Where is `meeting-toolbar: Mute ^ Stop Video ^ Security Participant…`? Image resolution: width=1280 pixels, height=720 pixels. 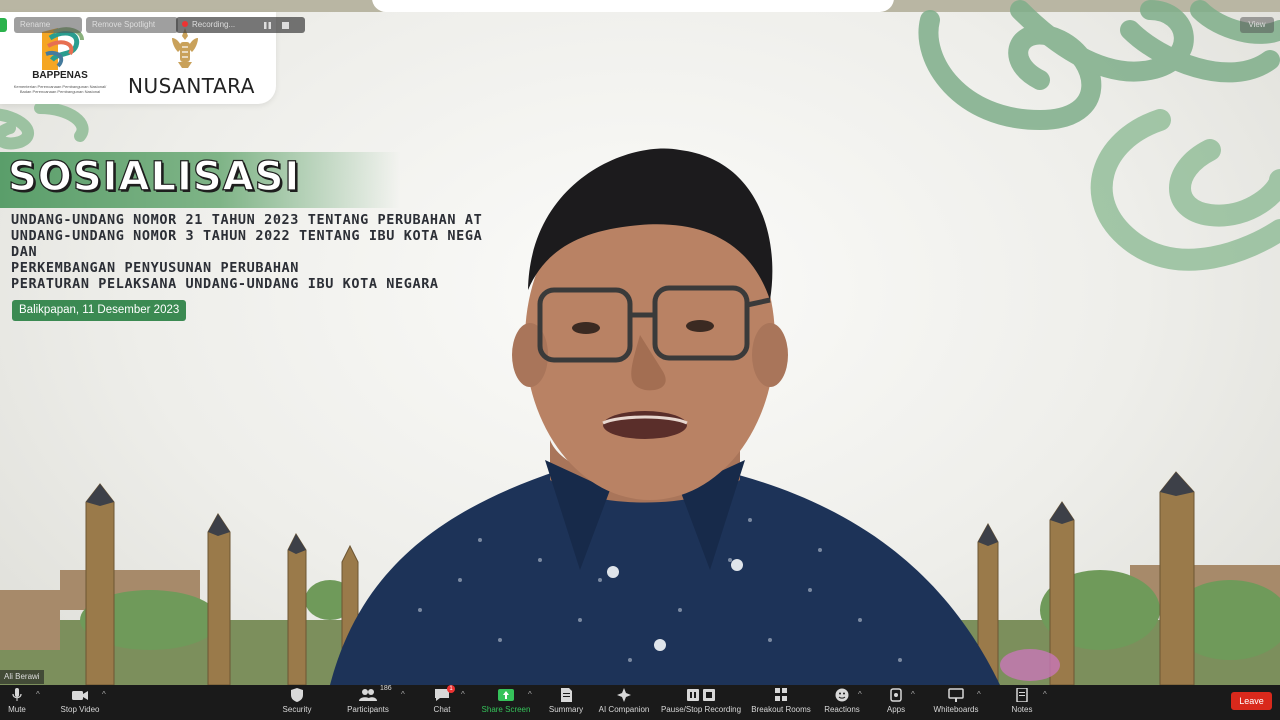
meeting-toolbar: Mute ^ Stop Video ^ Security Participant… is located at coordinates (640, 702).